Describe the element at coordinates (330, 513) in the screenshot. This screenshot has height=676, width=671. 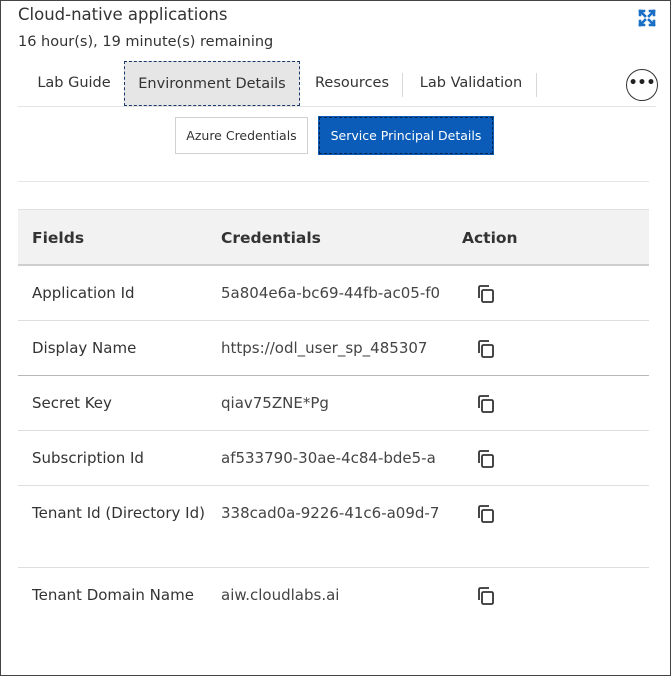
I see `credential-value: 338cad0a-9226-41c6-a09d-7` at that location.